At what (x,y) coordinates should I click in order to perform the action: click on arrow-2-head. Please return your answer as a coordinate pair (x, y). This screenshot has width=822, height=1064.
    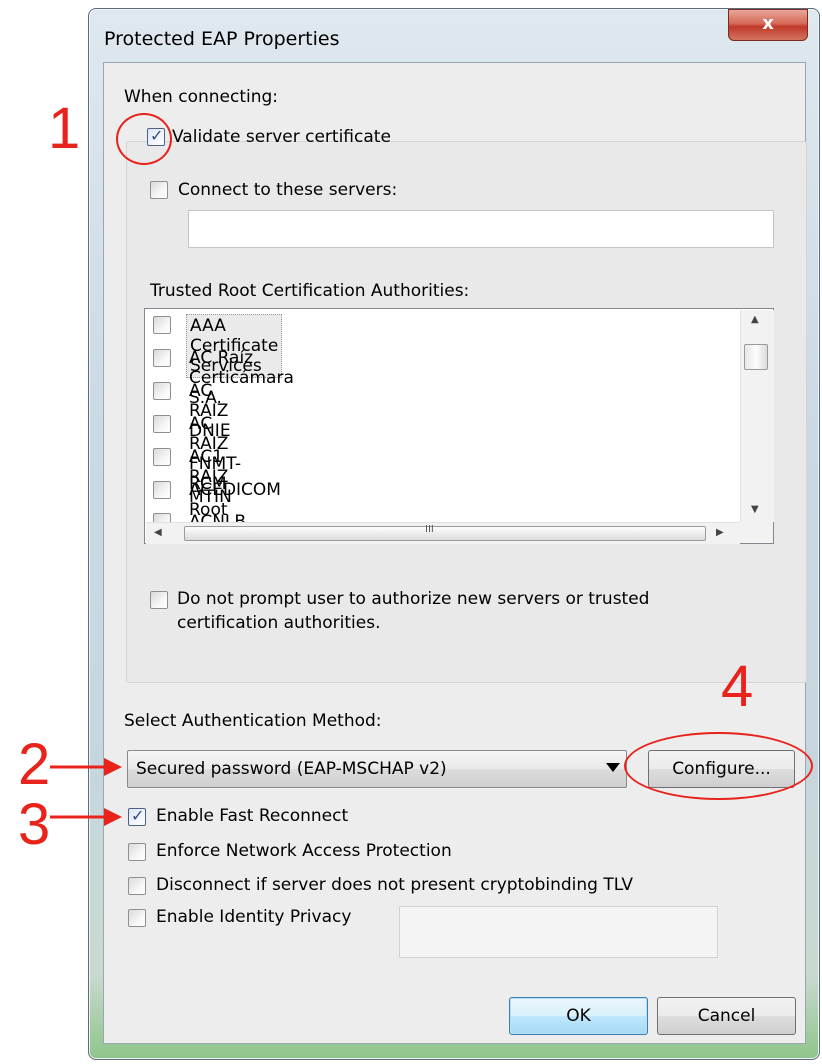
    Looking at the image, I should click on (113, 767).